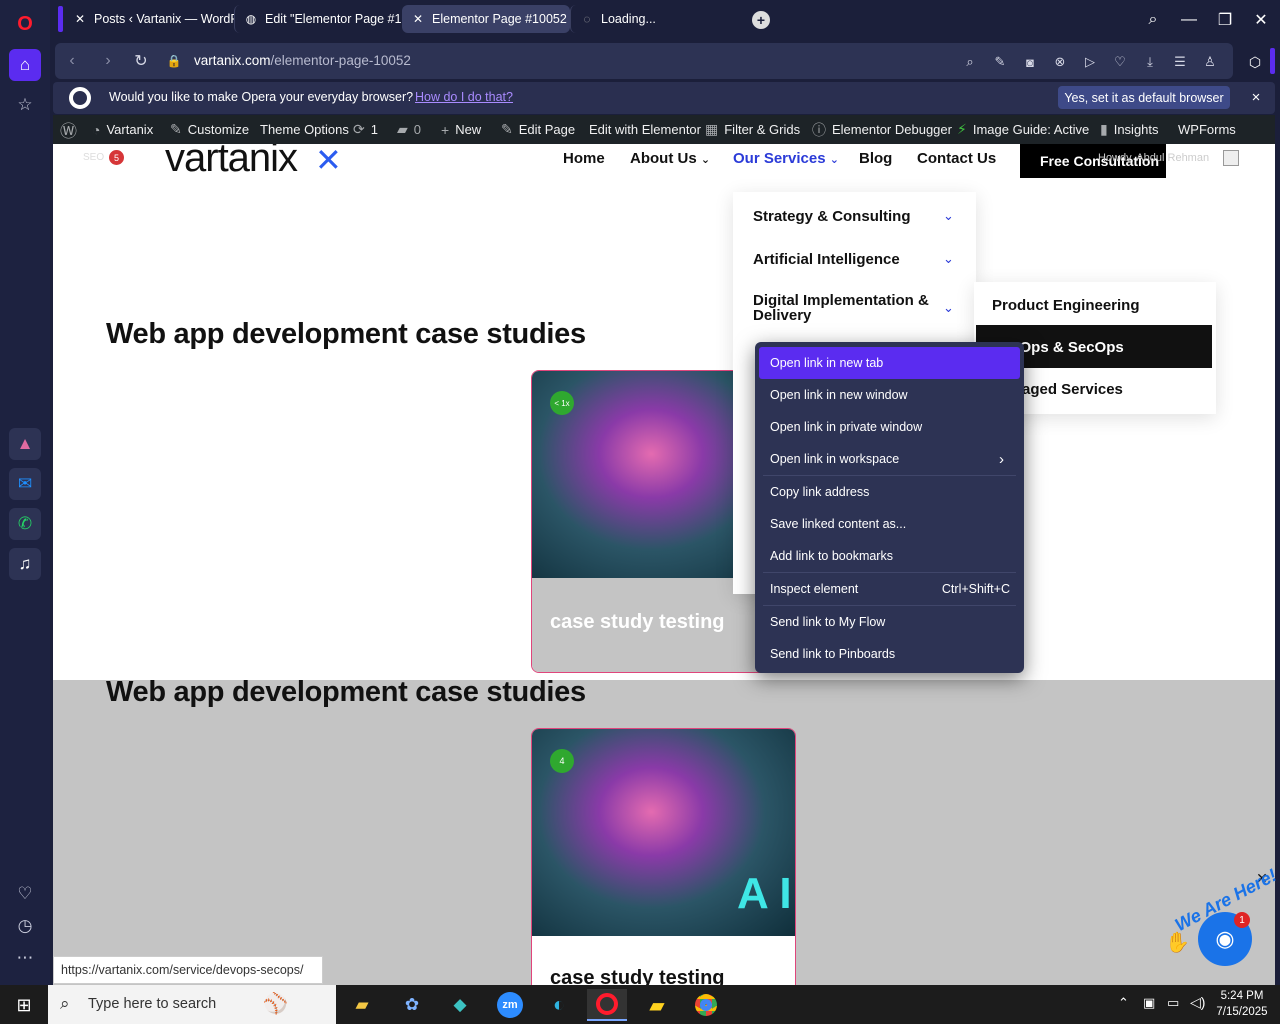  What do you see at coordinates (956, 158) in the screenshot?
I see `nav-contact: Contact Us` at bounding box center [956, 158].